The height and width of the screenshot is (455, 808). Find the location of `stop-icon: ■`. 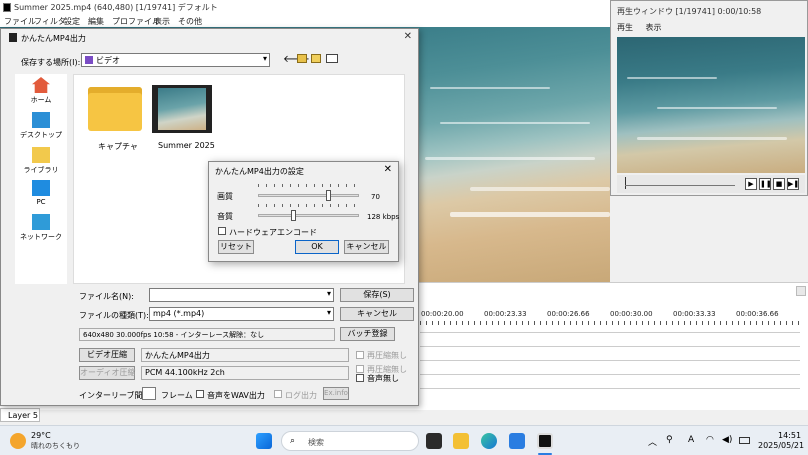

stop-icon: ■ is located at coordinates (779, 184).